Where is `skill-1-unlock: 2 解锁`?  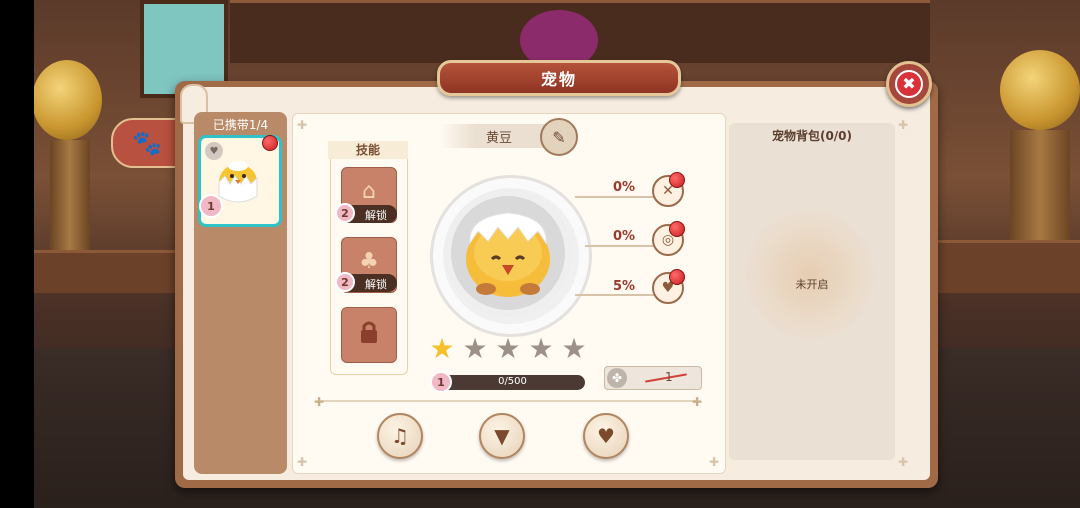 skill-1-unlock: 2 解锁 is located at coordinates (366, 213).